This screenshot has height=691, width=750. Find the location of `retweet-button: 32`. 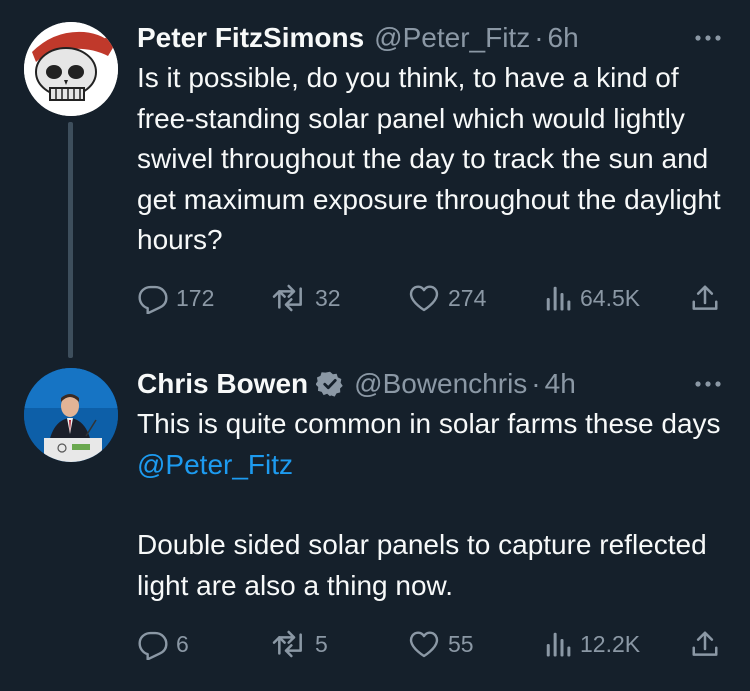

retweet-button: 32 is located at coordinates (306, 298).